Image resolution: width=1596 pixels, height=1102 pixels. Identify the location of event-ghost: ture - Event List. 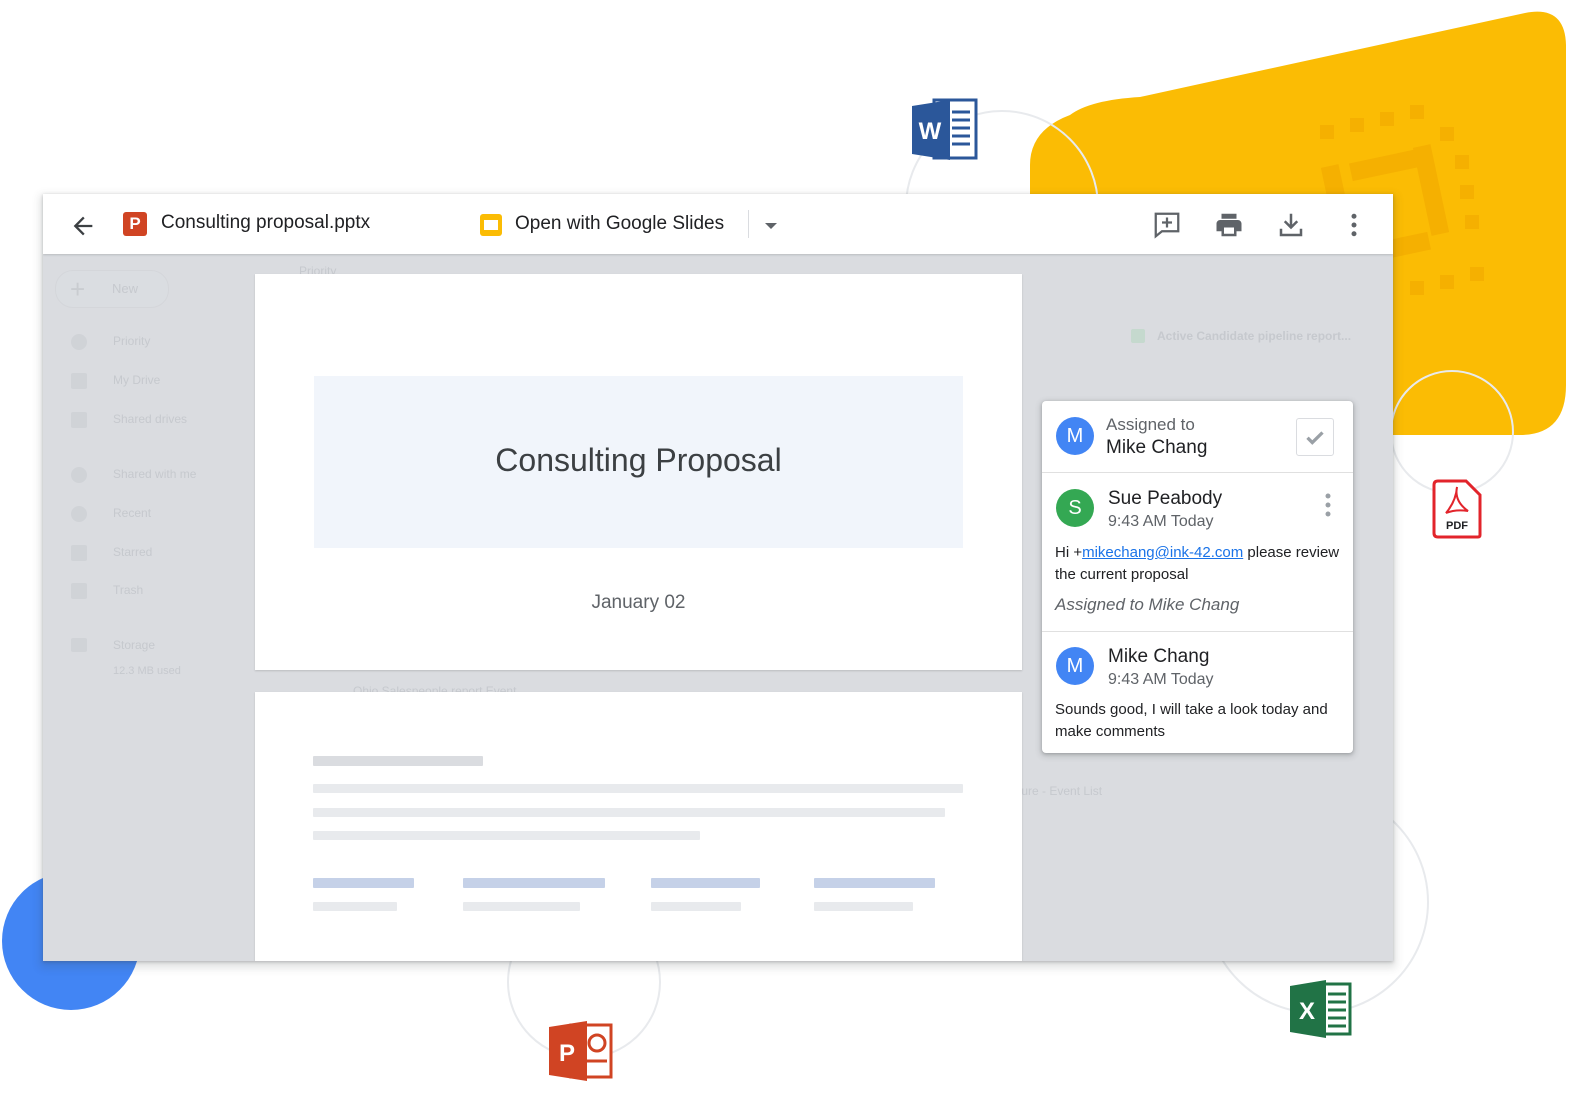
(1060, 791).